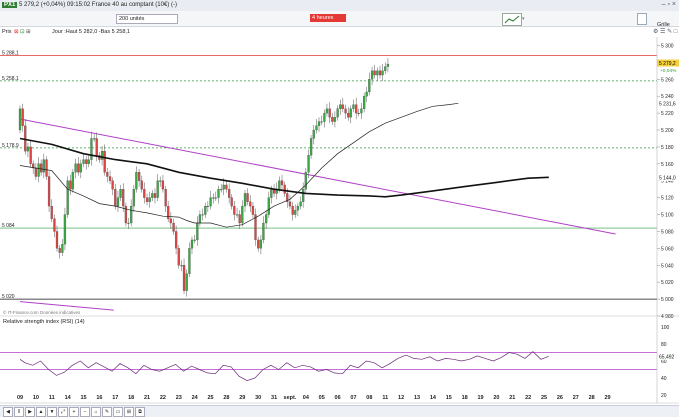  What do you see at coordinates (528, 398) in the screenshot?
I see `x-tick-label: 22` at bounding box center [528, 398].